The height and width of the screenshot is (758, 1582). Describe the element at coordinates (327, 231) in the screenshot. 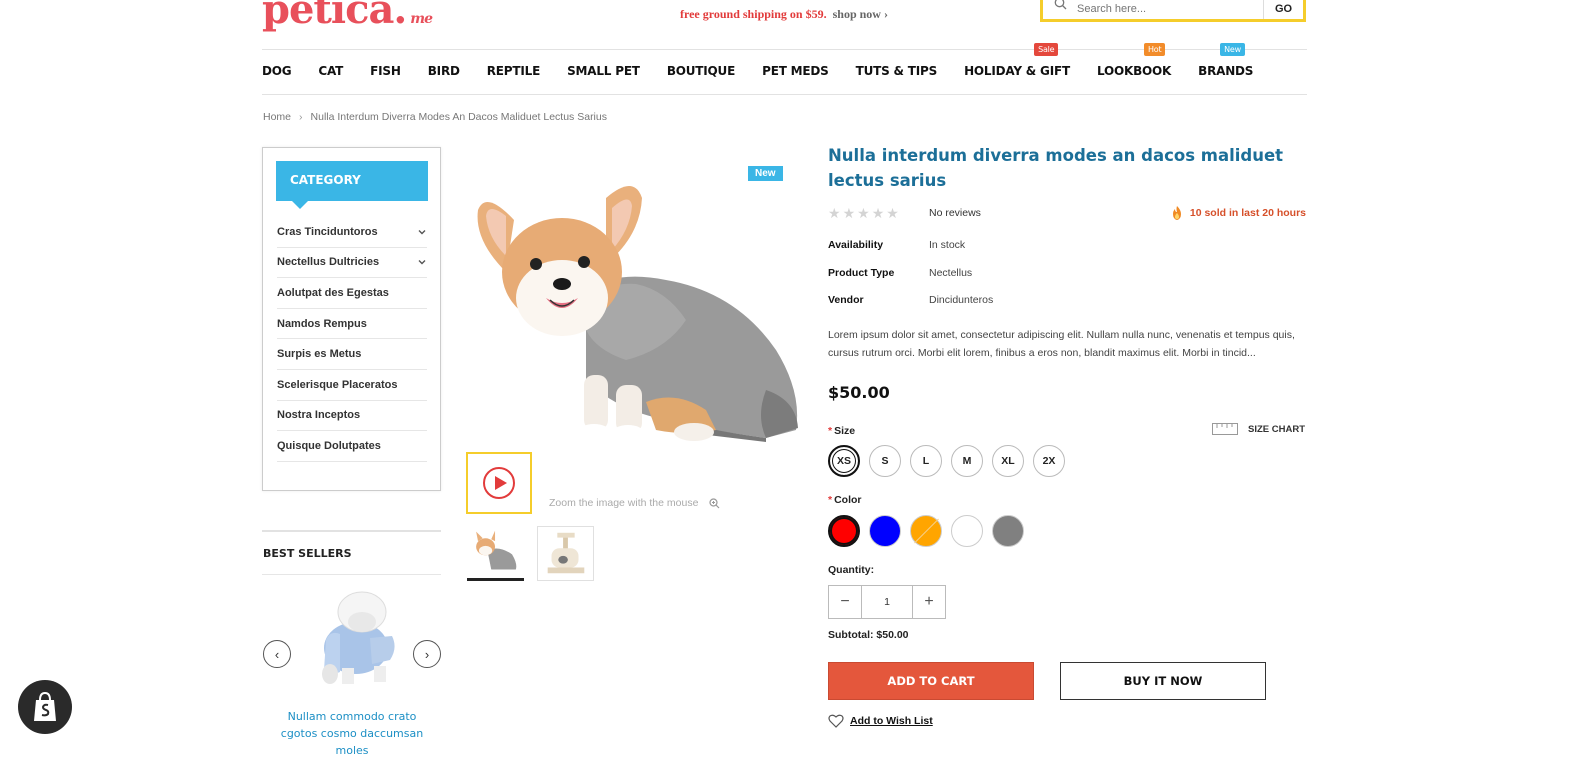

I see `category-label: Cras Tinciduntoros` at that location.